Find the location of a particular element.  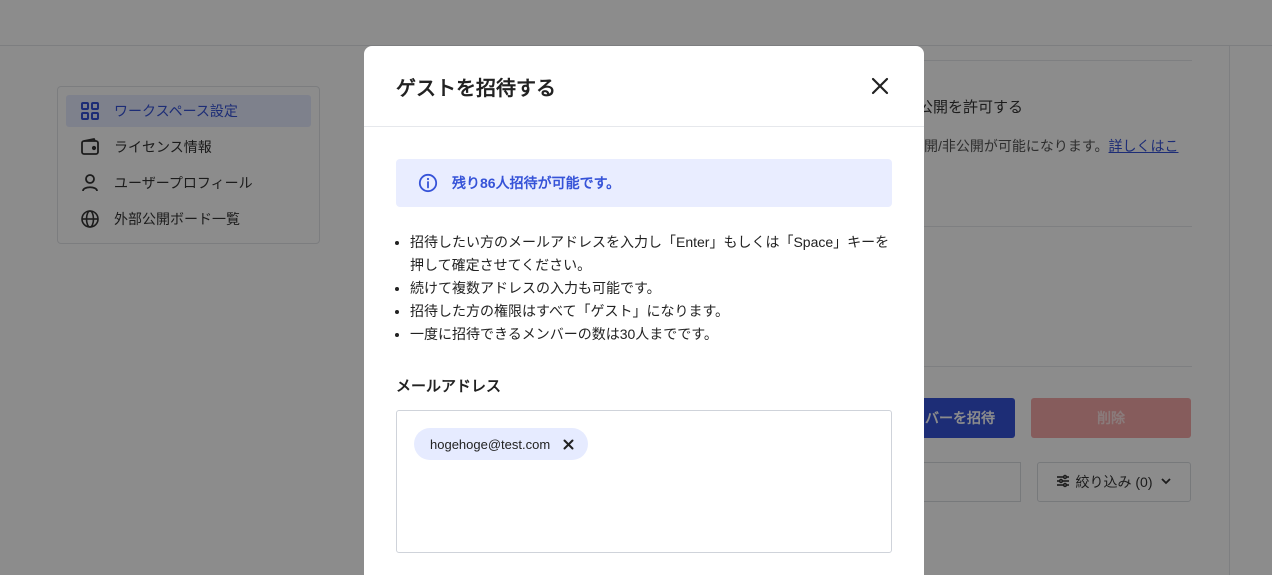

remove-email-button is located at coordinates (568, 444).